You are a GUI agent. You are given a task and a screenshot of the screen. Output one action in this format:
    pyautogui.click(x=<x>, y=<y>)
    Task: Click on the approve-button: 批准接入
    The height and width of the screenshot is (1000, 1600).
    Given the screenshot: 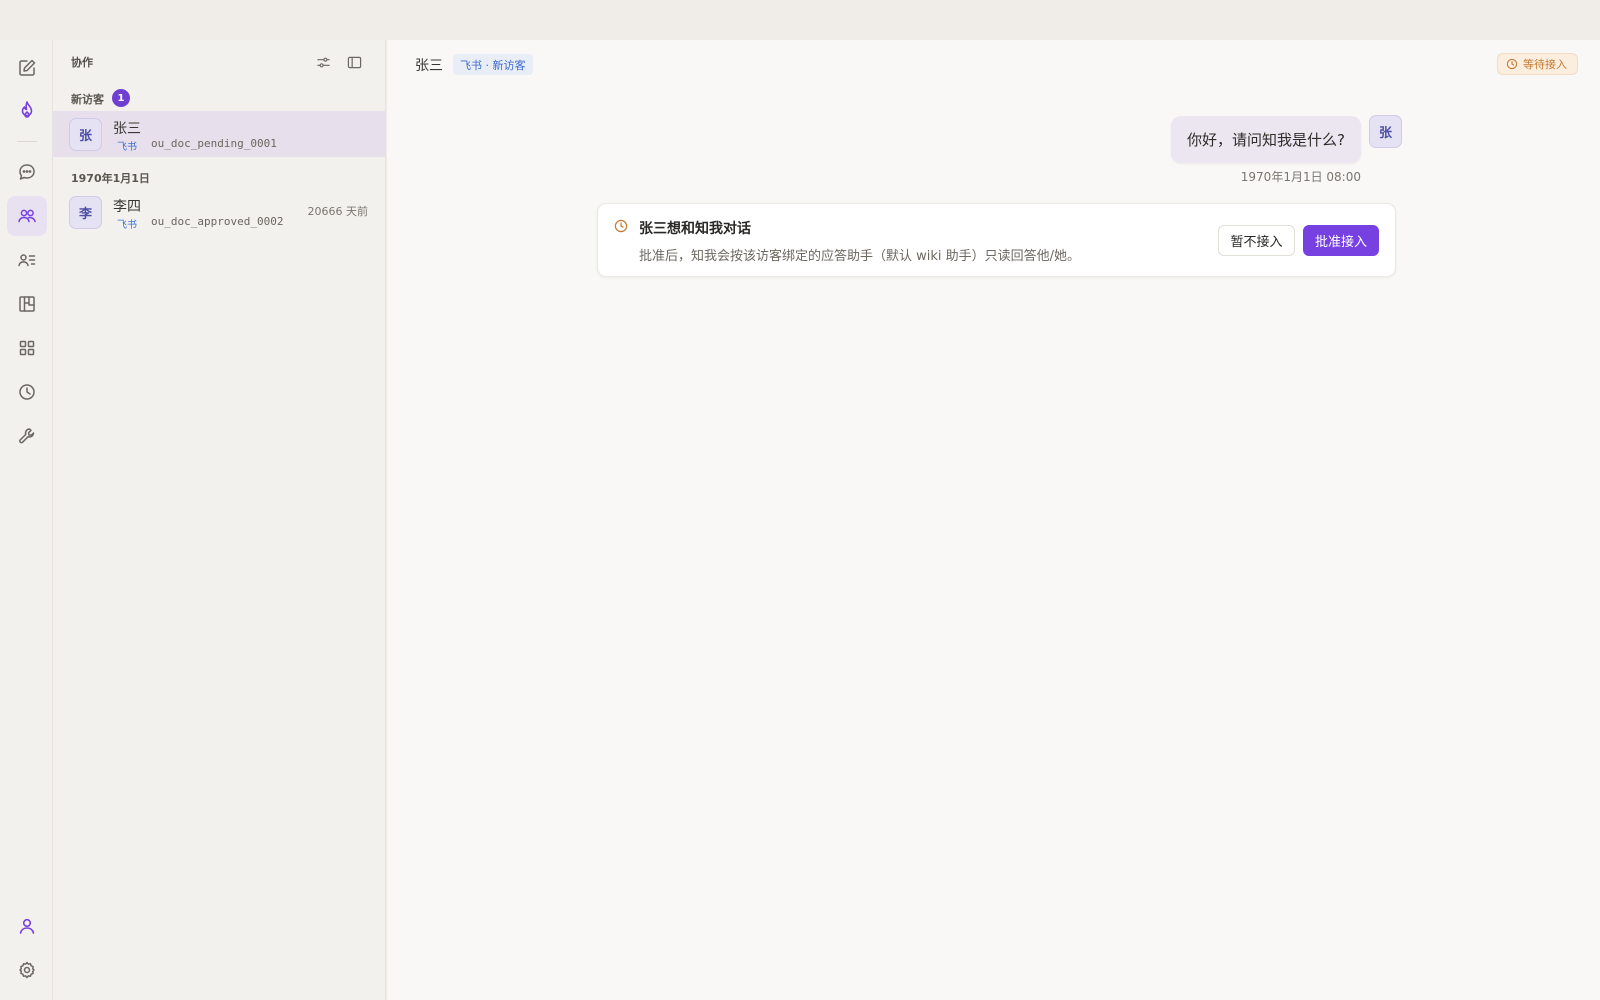 What is the action you would take?
    pyautogui.click(x=1341, y=240)
    